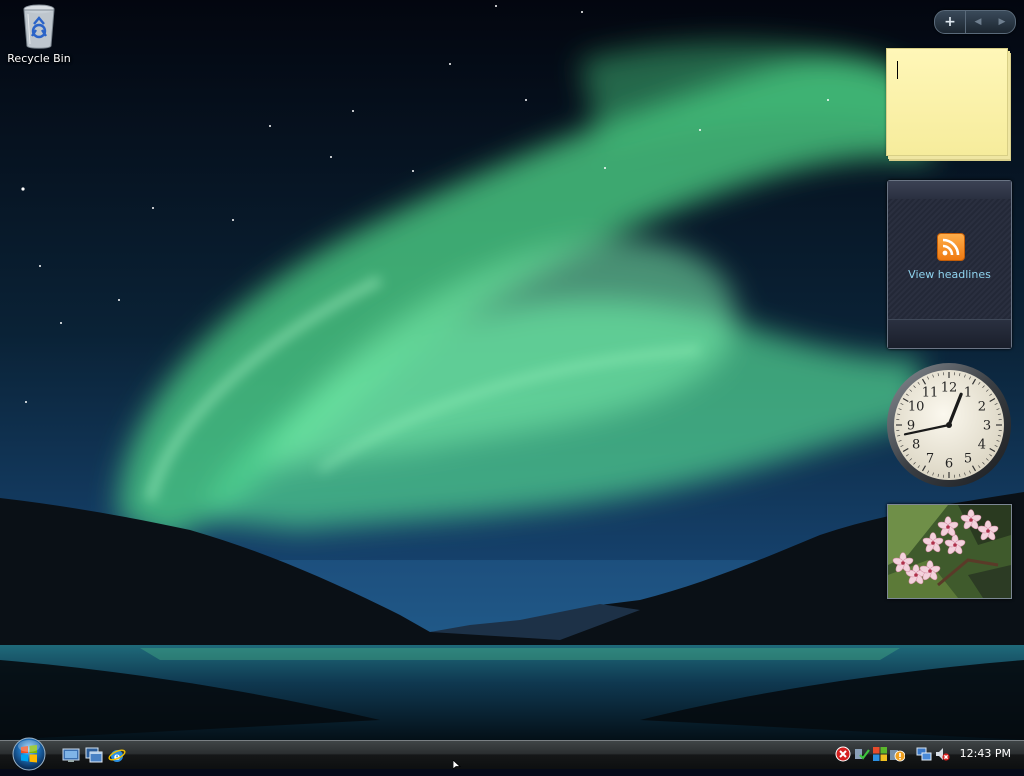  Describe the element at coordinates (880, 754) in the screenshot. I see `windows-update-icon` at that location.